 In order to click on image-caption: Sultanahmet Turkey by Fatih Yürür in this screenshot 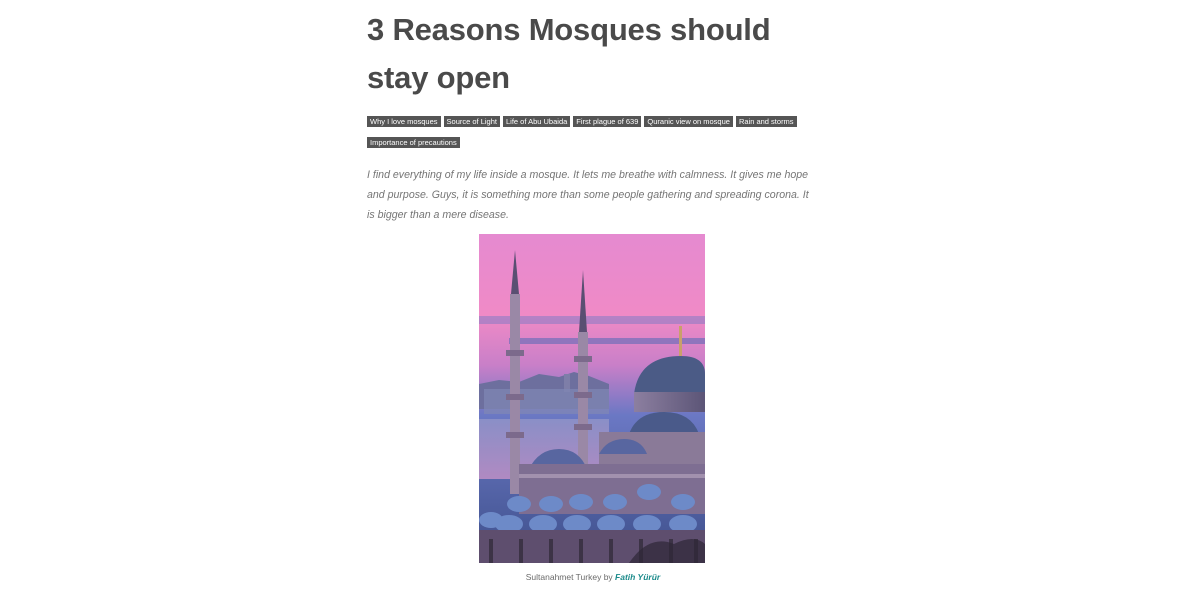, I will do `click(593, 577)`.